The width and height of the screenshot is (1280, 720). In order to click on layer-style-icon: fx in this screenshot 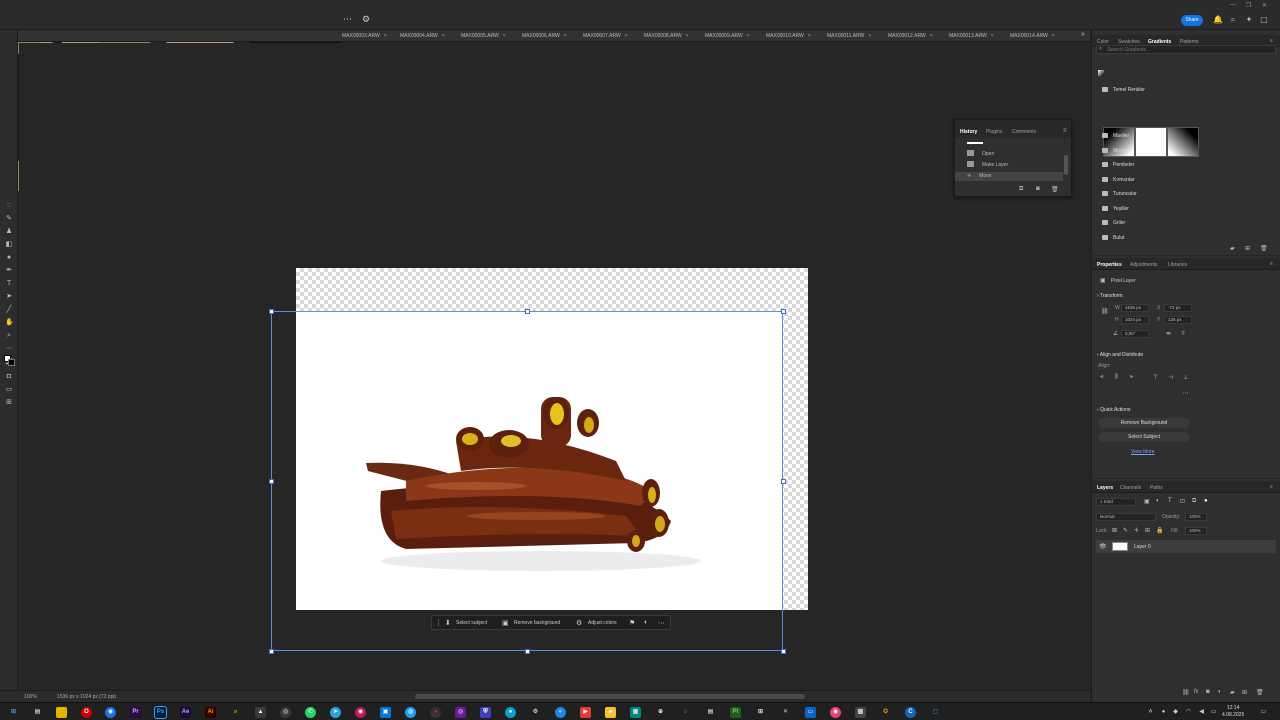, I will do `click(1196, 692)`.